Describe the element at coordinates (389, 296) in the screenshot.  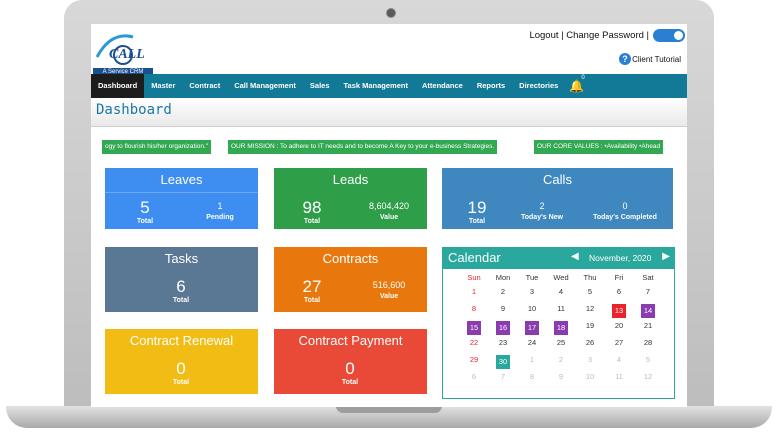
I see `card-label: Value` at that location.